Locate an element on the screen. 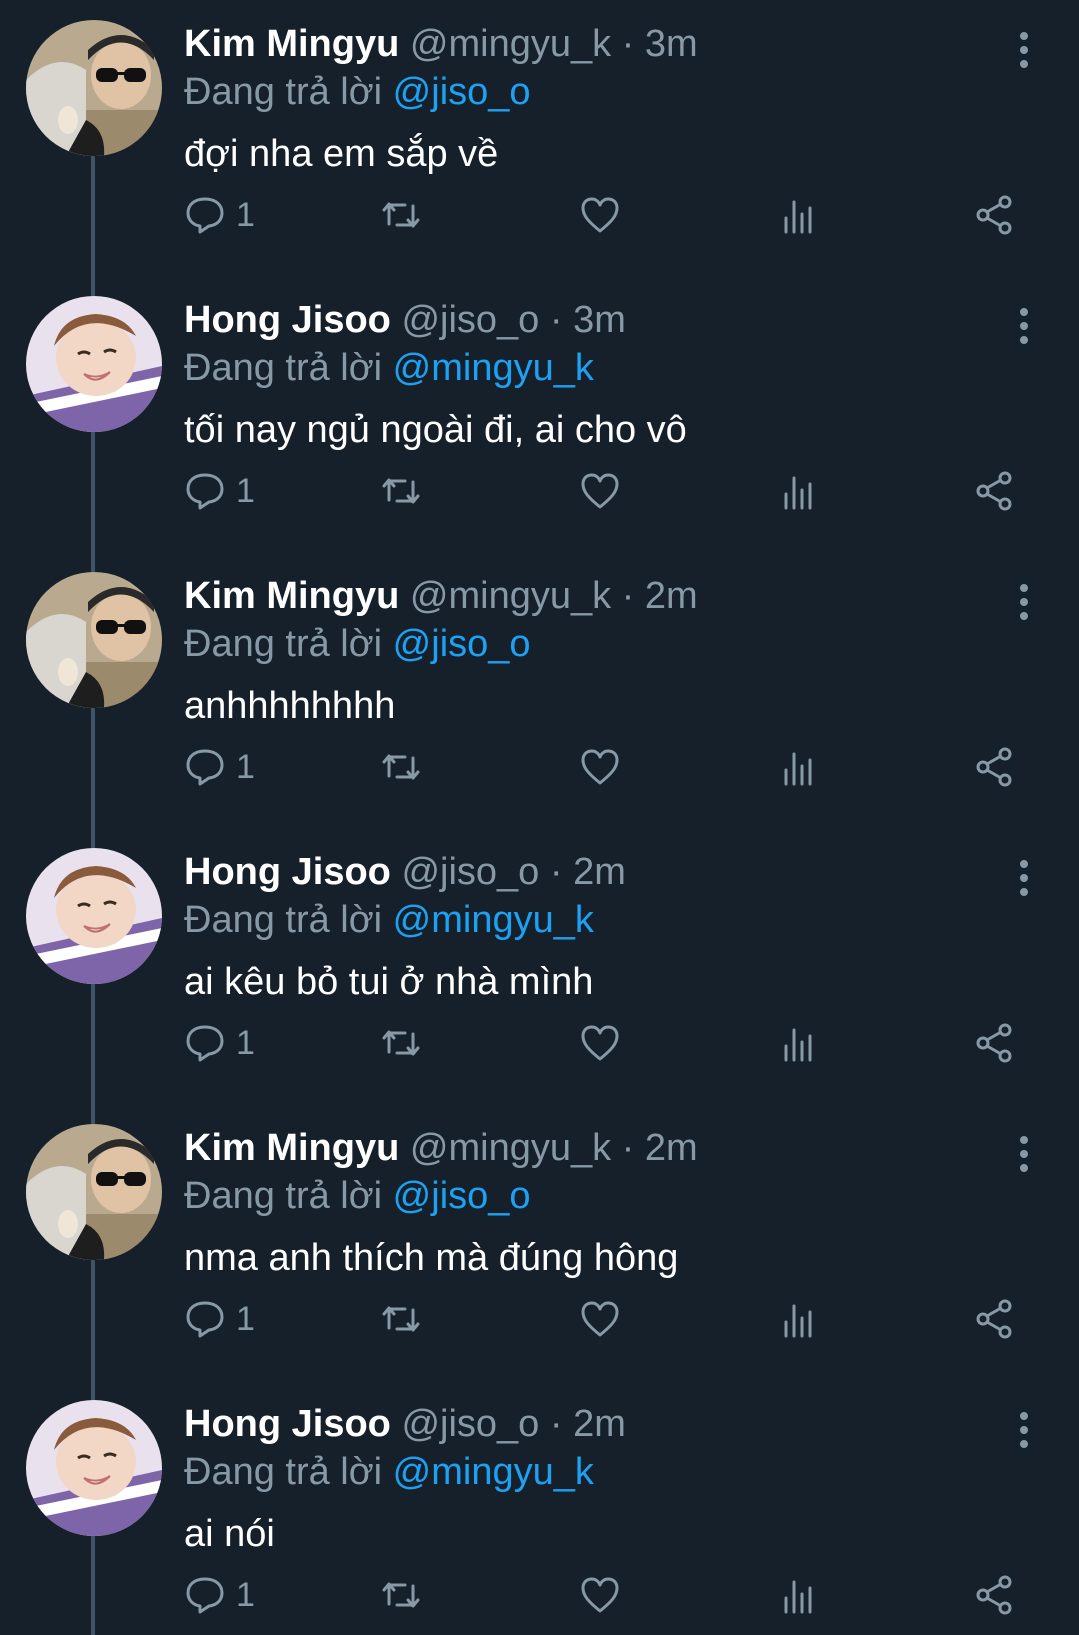 Image resolution: width=1079 pixels, height=1635 pixels. tweet-text: tối nay ngủ ngoài đi, ai cho vô is located at coordinates (435, 430).